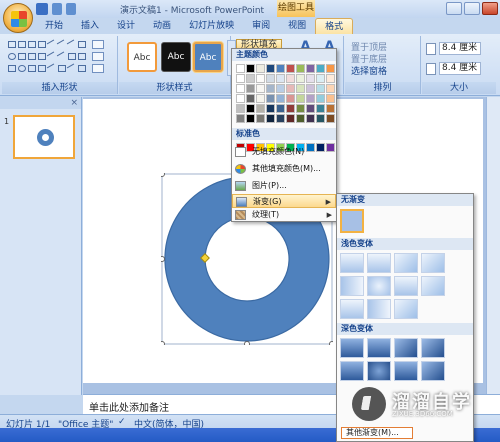  Describe the element at coordinates (101, 58) in the screenshot. I see `edit-shape-controls` at that location.